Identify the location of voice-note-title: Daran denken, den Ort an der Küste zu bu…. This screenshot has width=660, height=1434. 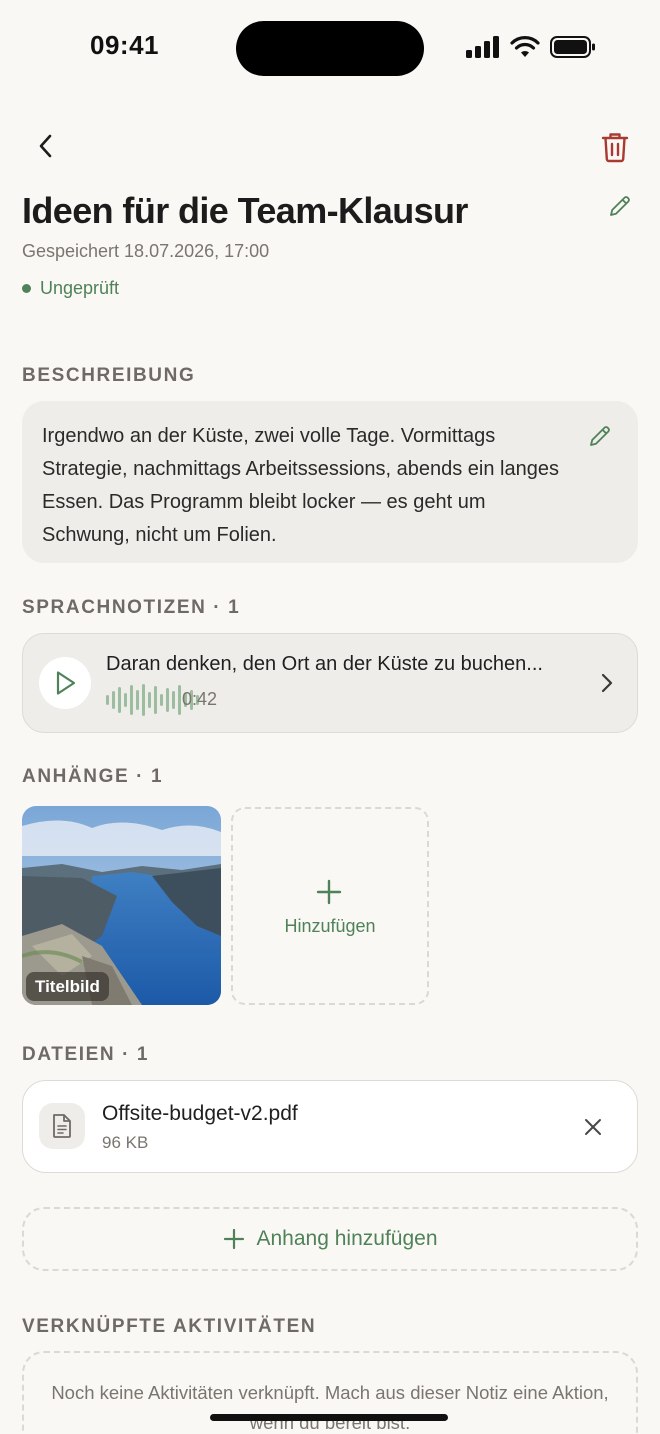
(324, 664).